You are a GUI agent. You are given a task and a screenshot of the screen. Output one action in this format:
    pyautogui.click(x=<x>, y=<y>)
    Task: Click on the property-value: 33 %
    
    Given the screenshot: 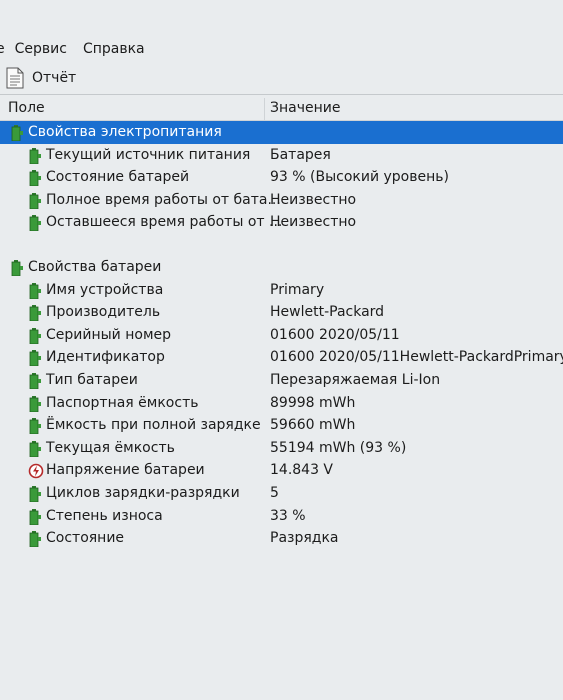 What is the action you would take?
    pyautogui.click(x=288, y=515)
    